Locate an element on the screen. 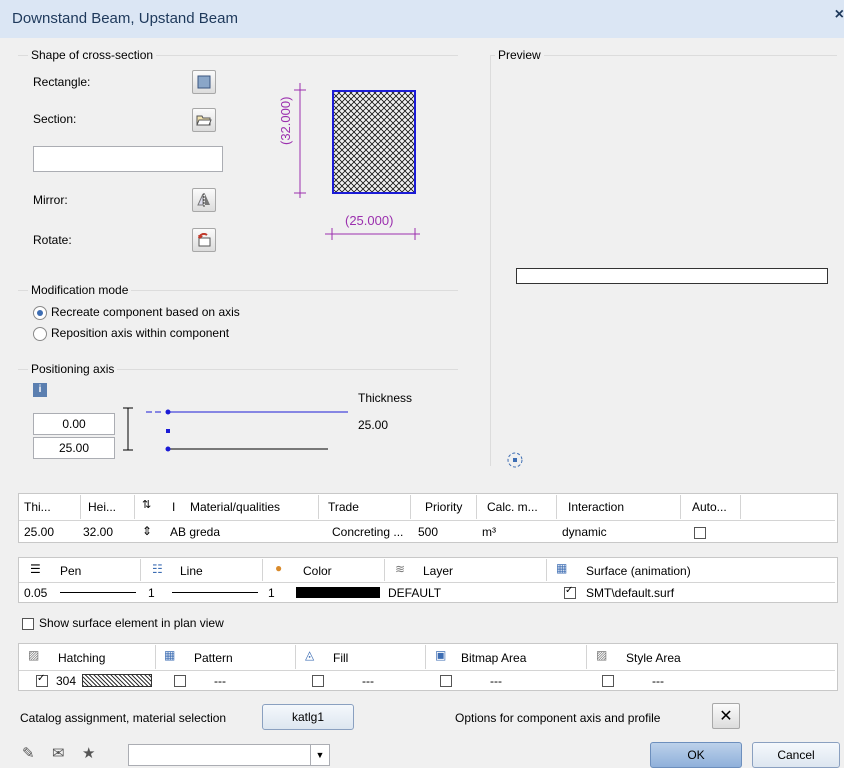  window-title: Downstand Beam, Upstand Beam is located at coordinates (125, 18).